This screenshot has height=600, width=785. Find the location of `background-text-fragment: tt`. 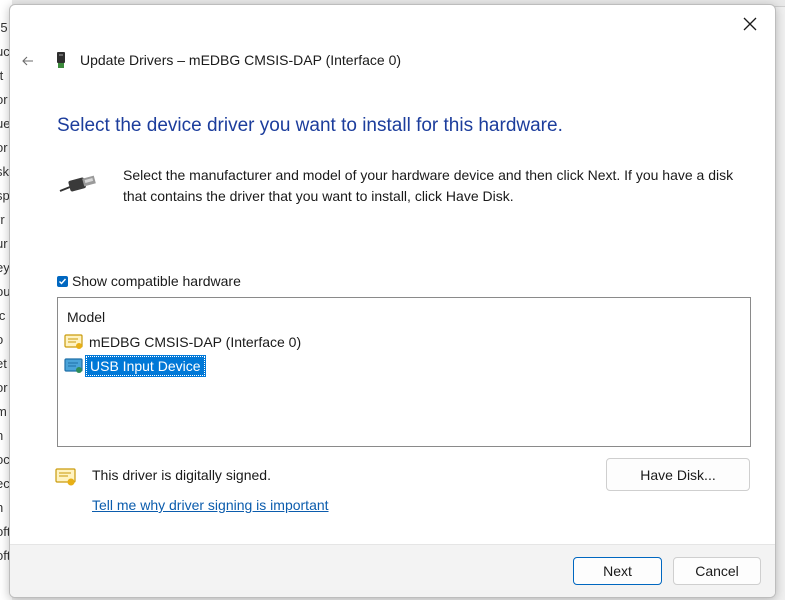

background-text-fragment: tt is located at coordinates (2, 75).